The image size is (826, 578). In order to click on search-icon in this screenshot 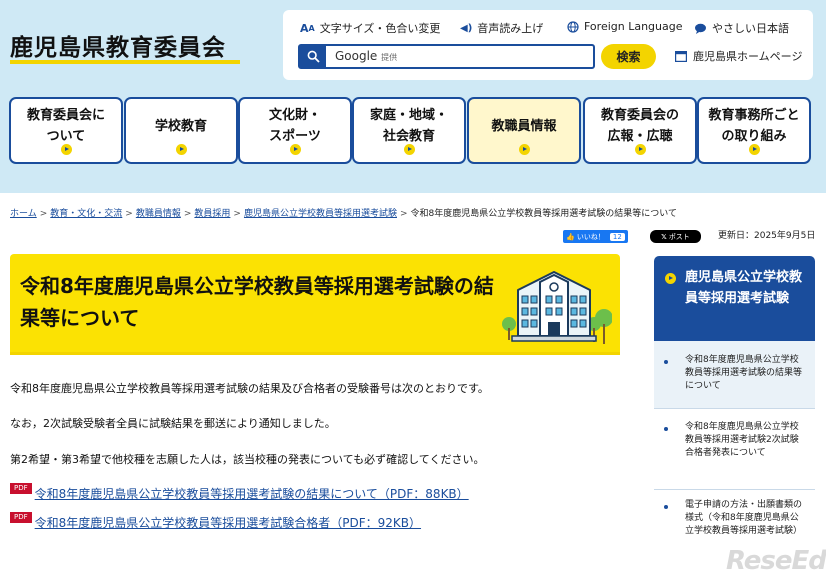, I will do `click(313, 56)`.